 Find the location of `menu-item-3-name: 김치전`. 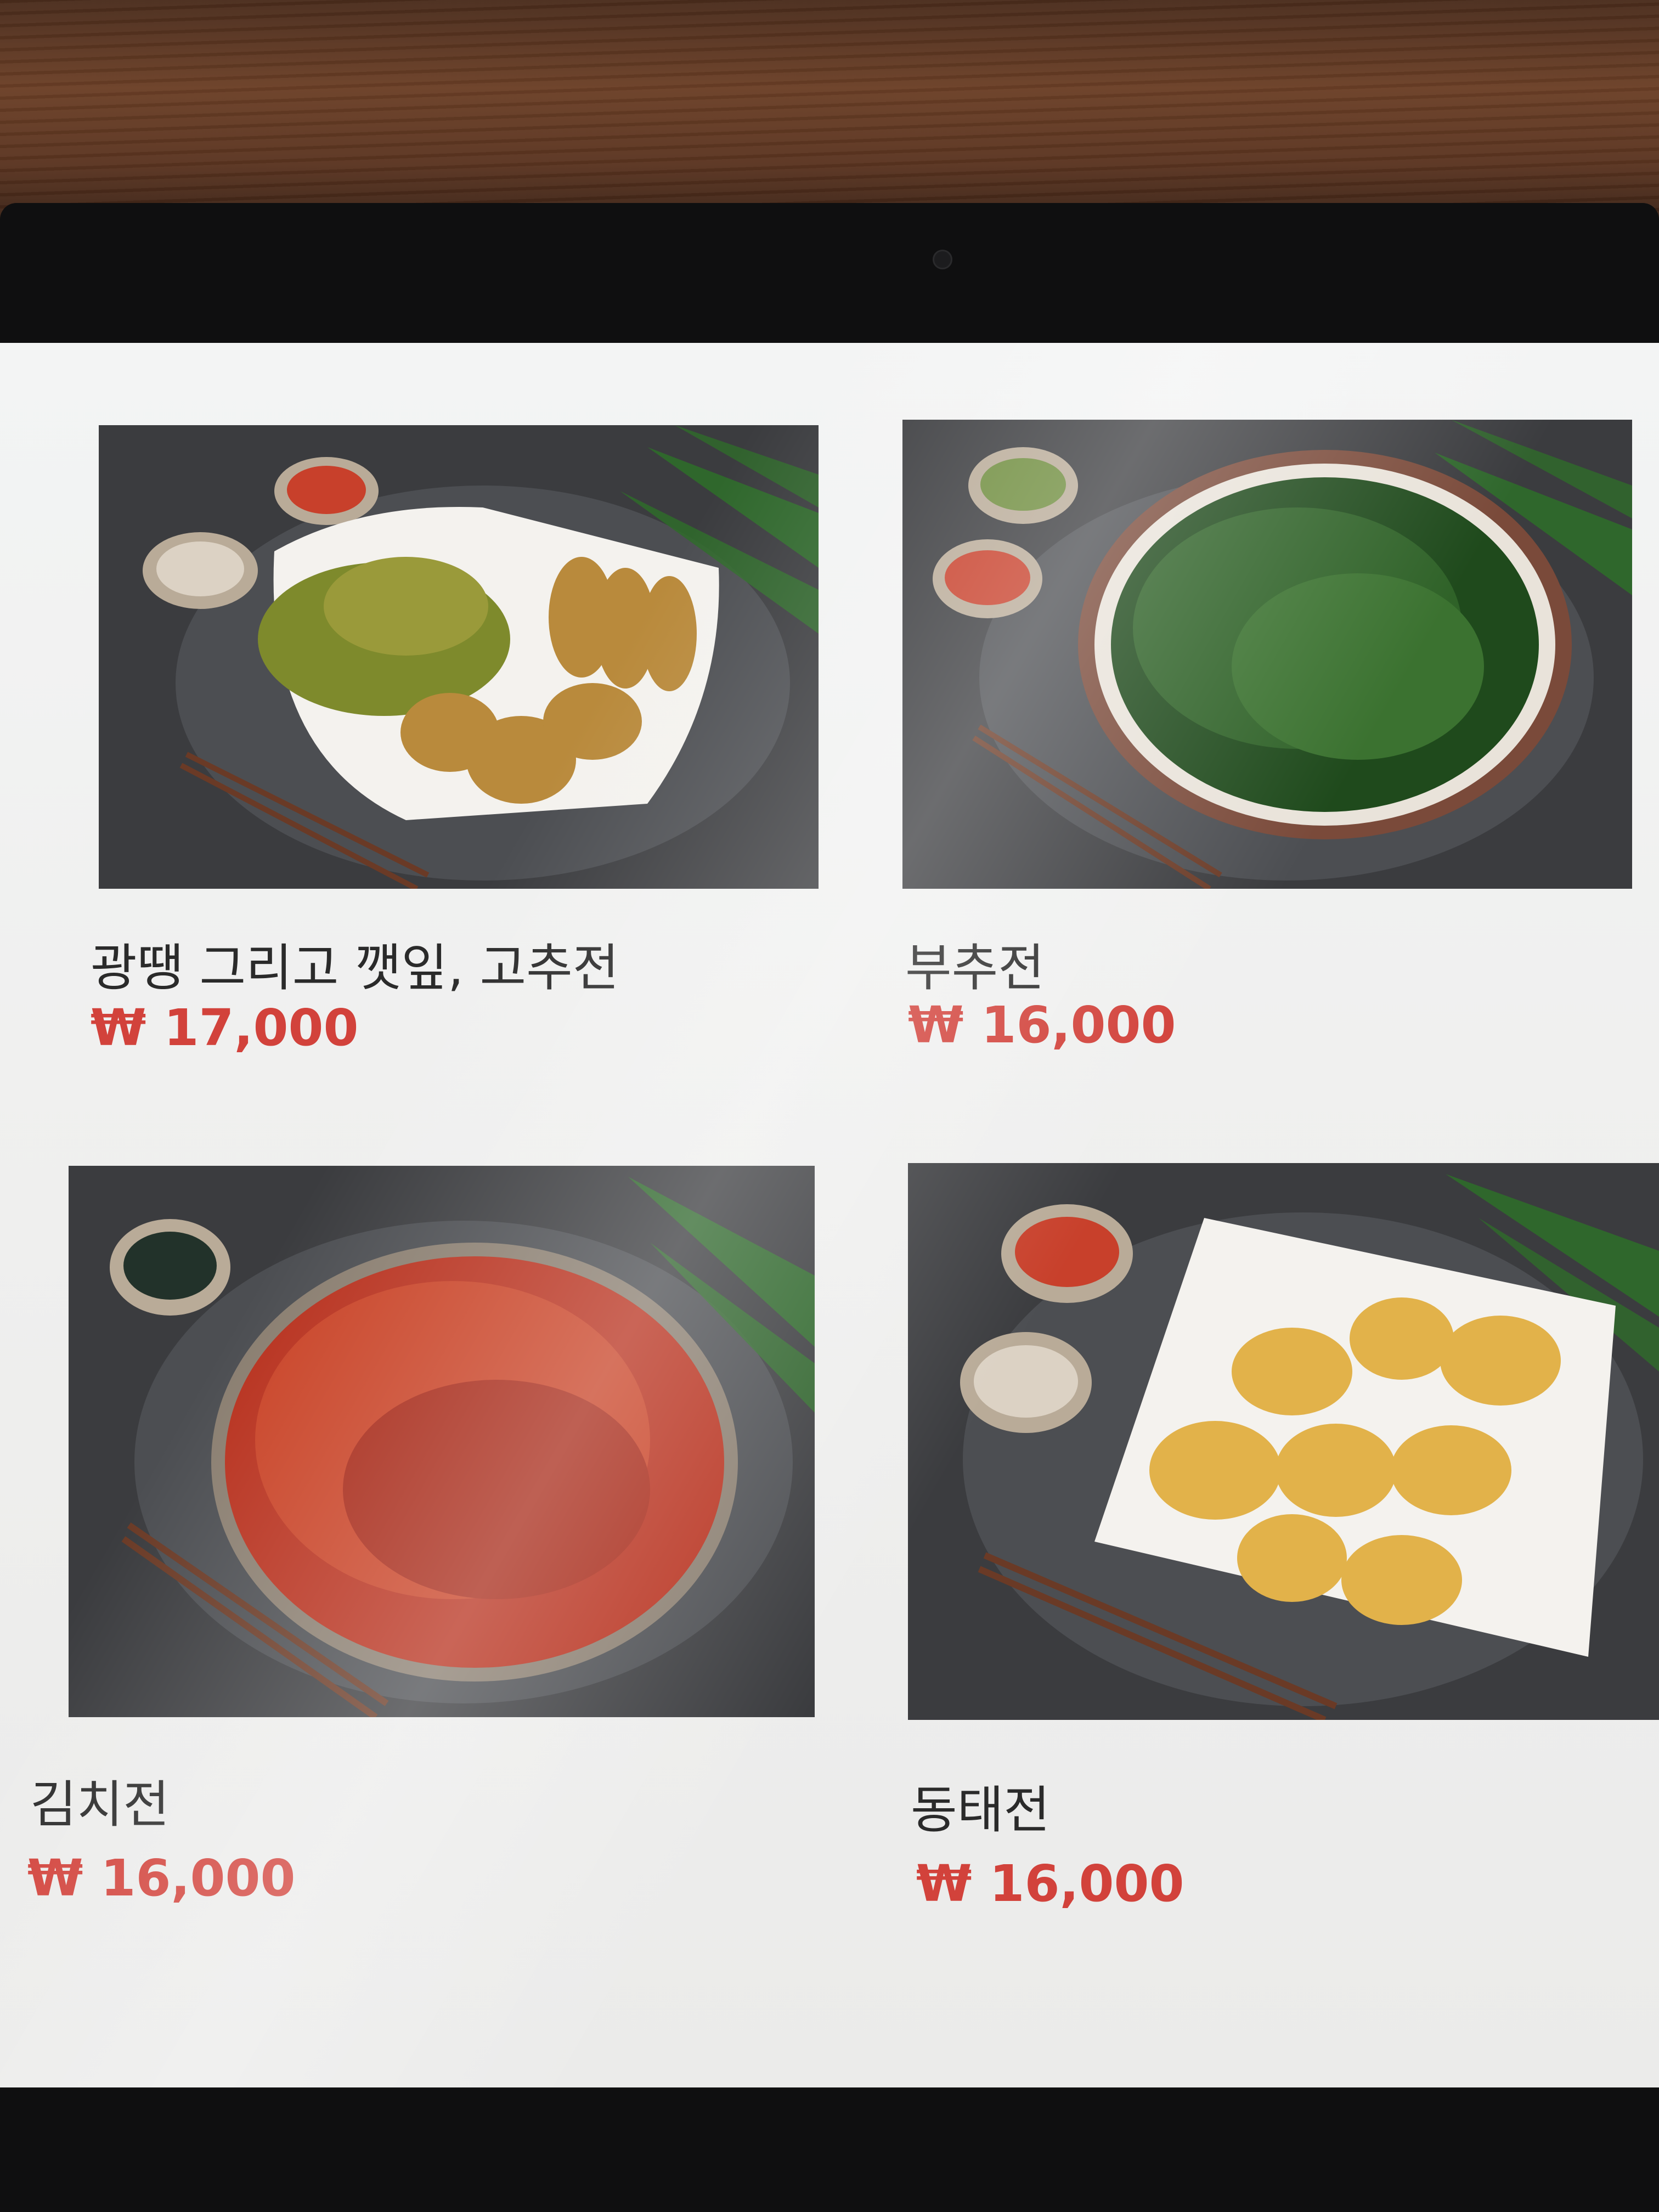

menu-item-3-name: 김치전 is located at coordinates (100, 1805).